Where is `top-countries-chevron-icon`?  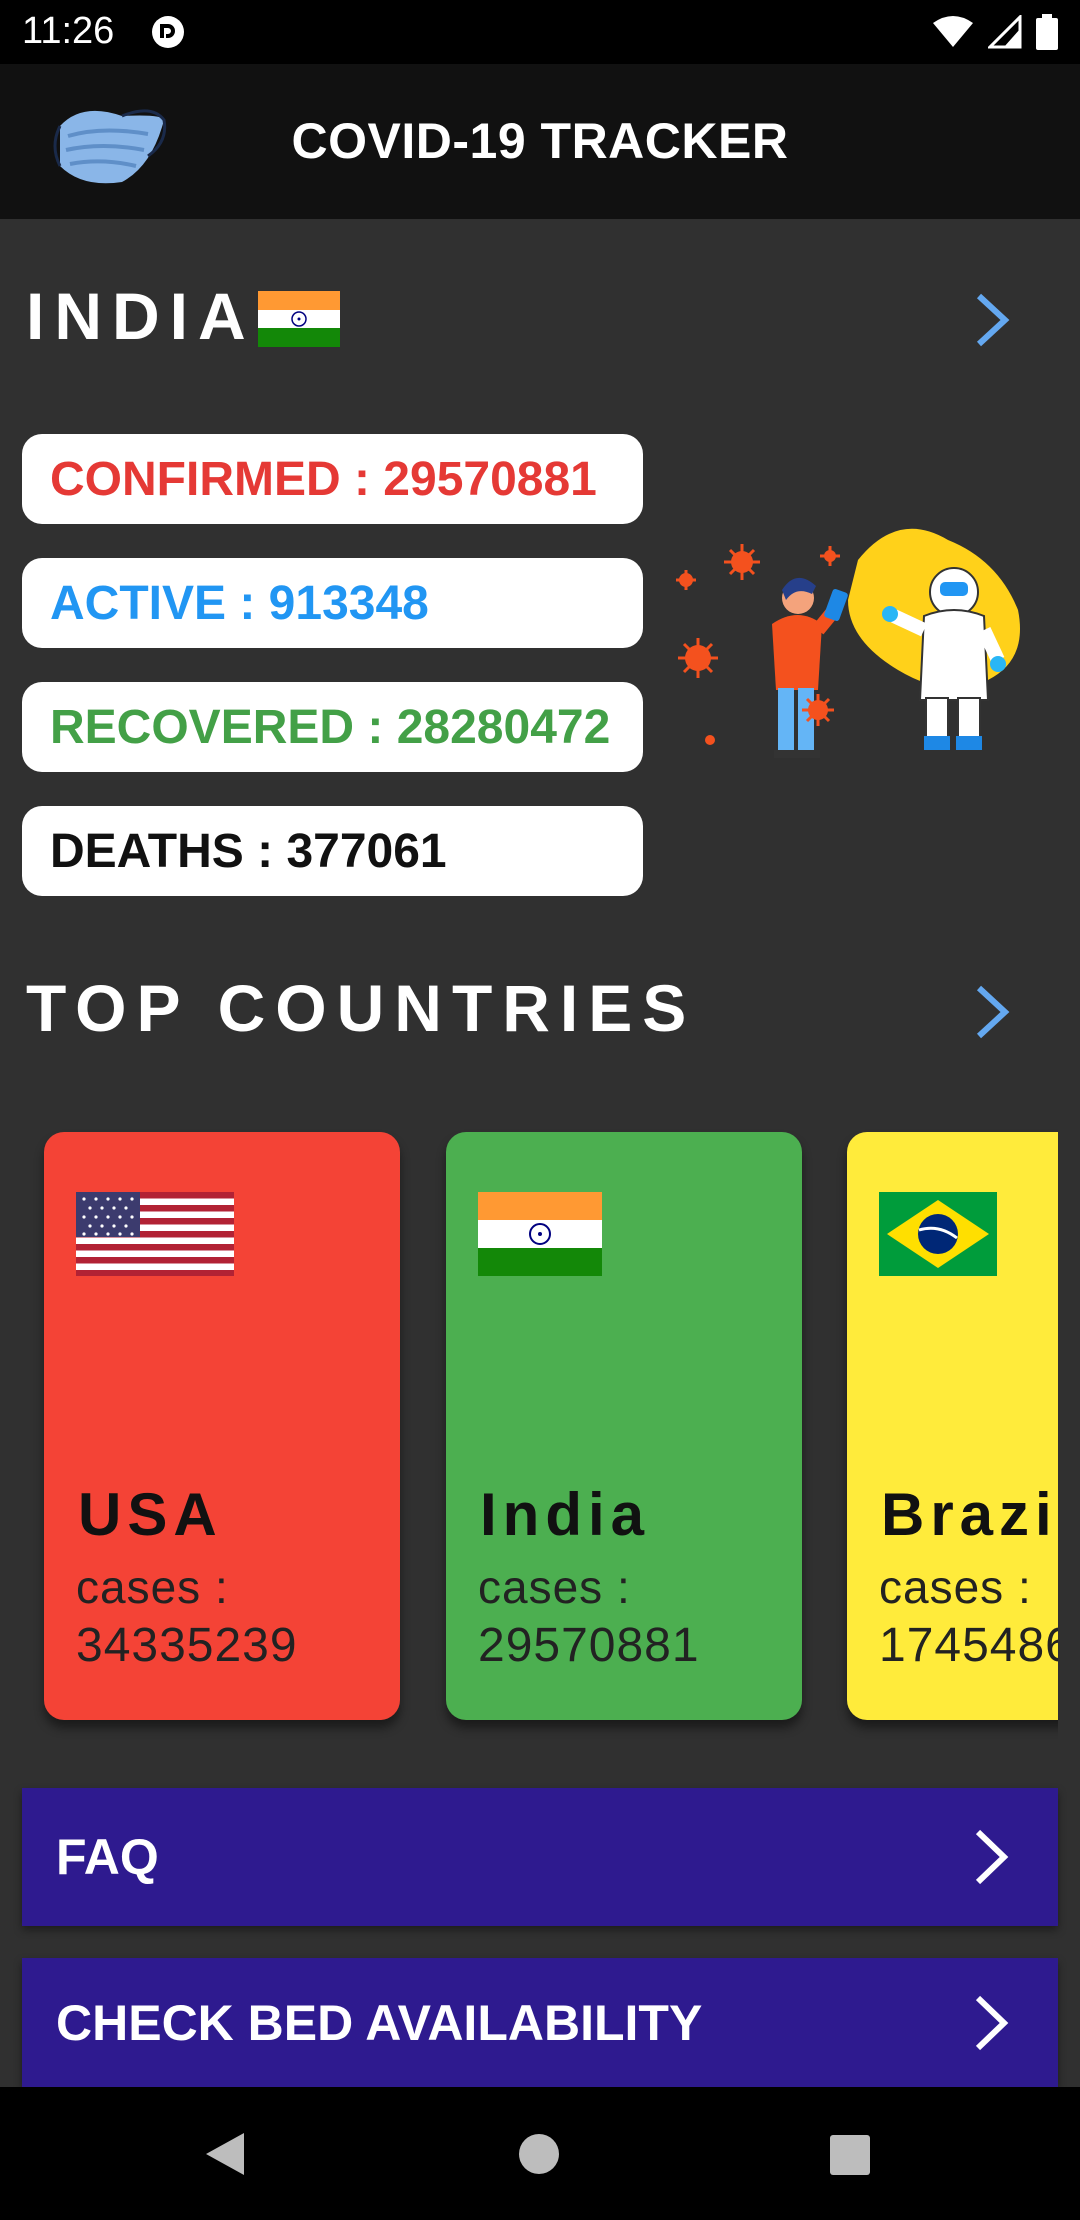 top-countries-chevron-icon is located at coordinates (993, 1012).